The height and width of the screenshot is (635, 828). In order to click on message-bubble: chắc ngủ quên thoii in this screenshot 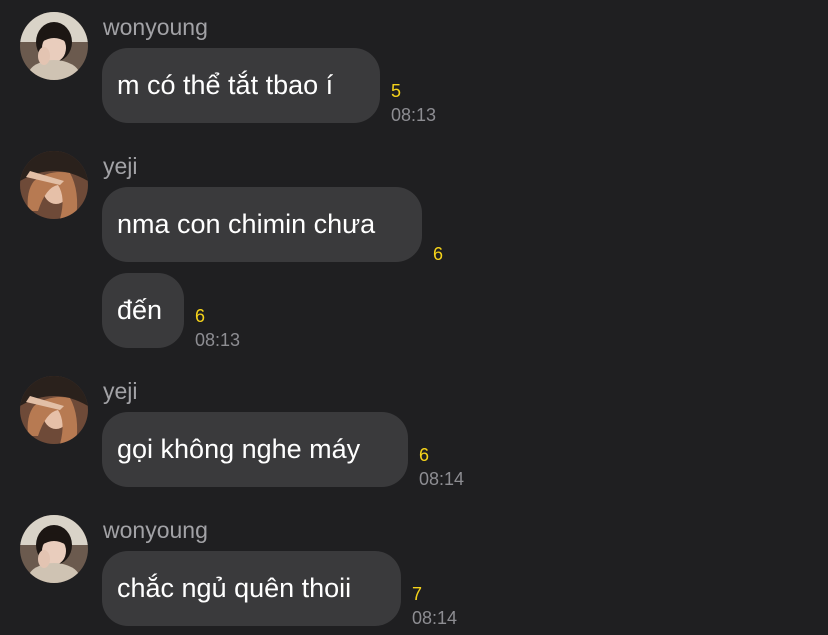, I will do `click(251, 588)`.